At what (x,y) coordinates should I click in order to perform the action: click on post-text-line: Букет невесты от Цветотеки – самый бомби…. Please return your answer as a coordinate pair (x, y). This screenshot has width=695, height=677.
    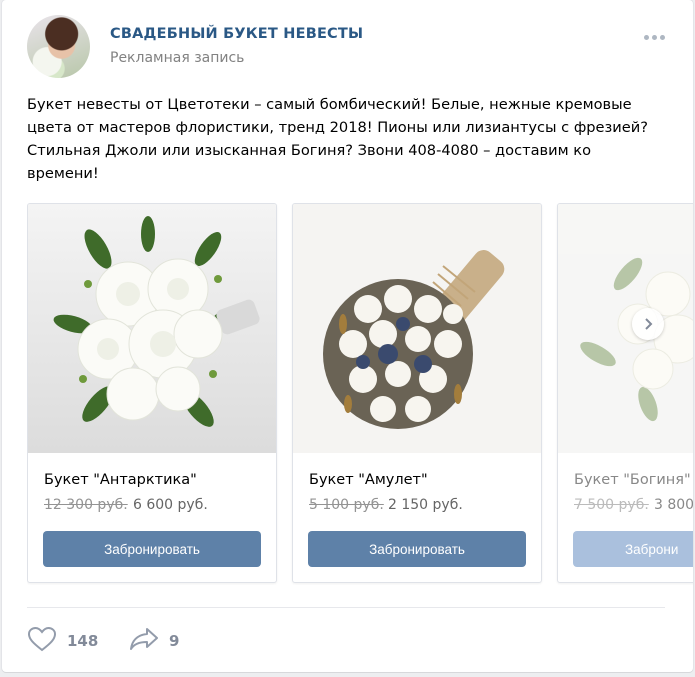
    Looking at the image, I should click on (329, 104).